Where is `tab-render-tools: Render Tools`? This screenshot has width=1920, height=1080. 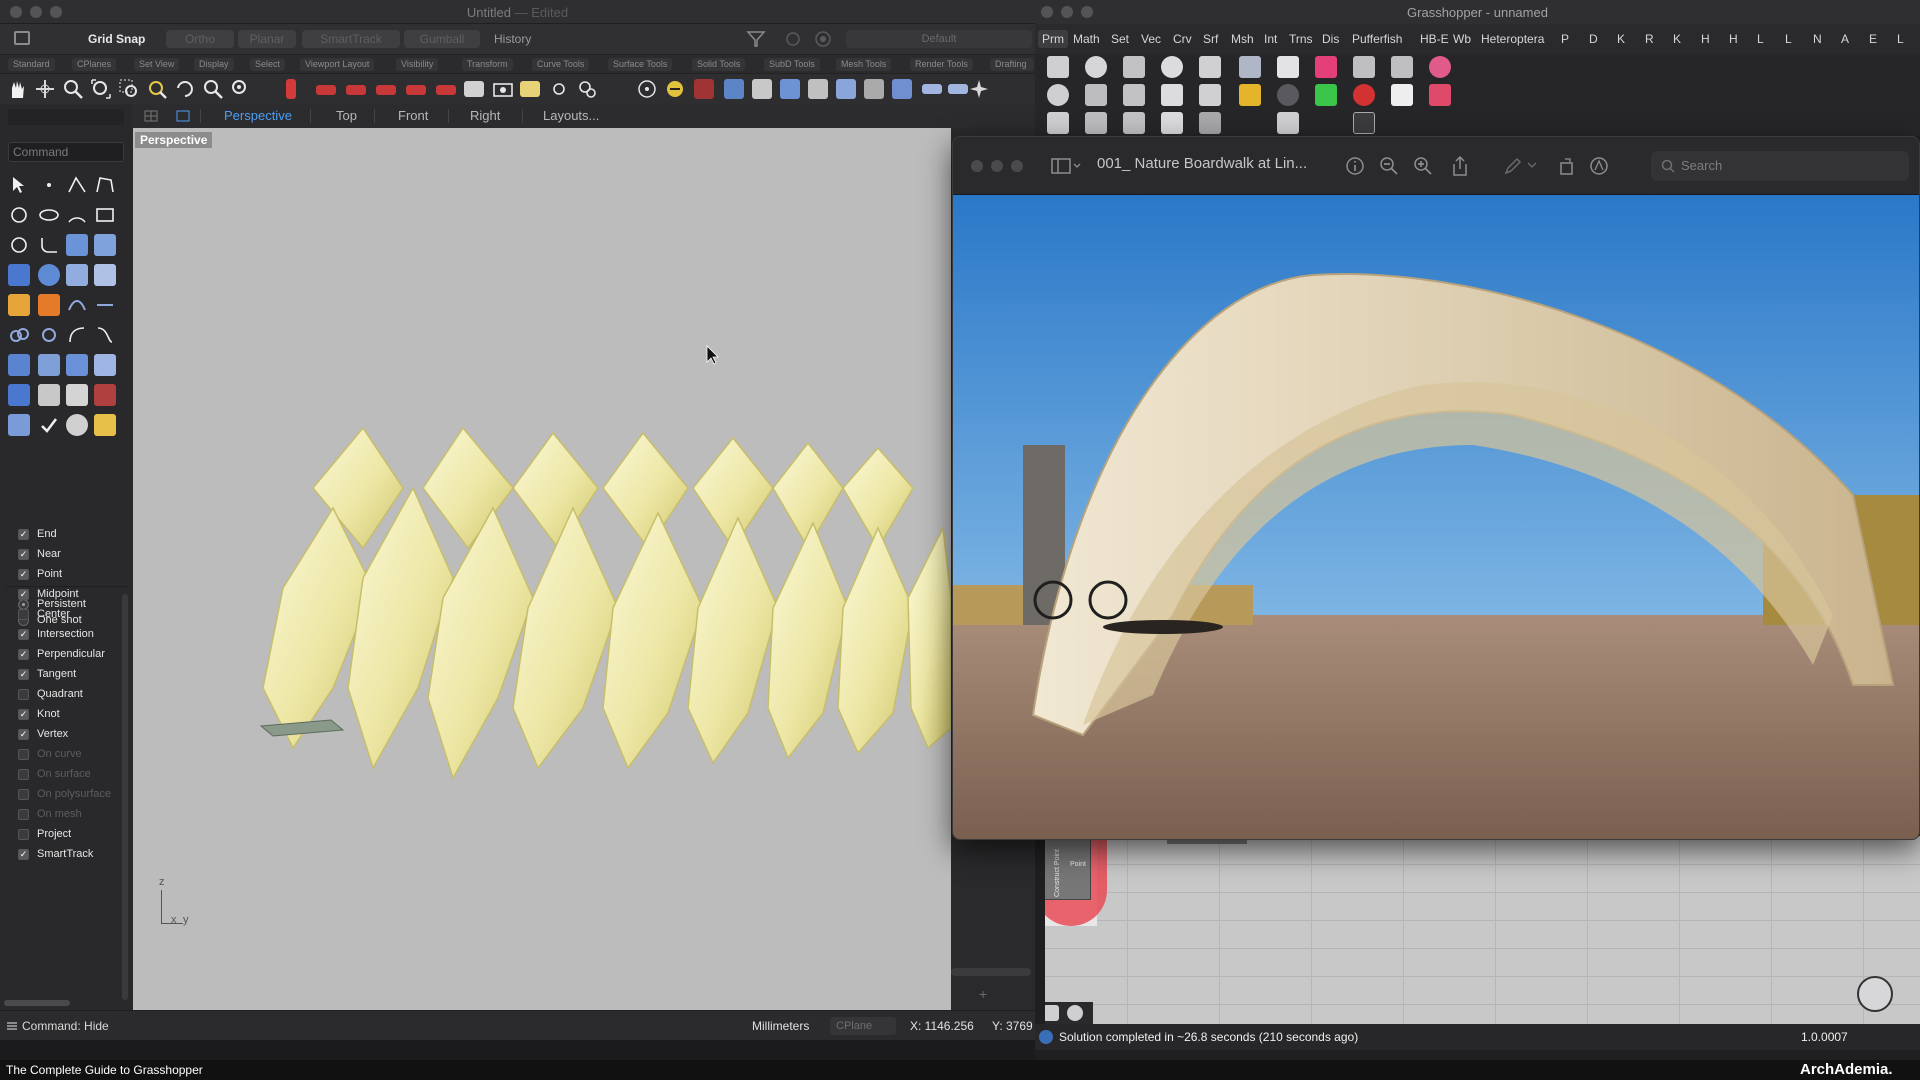 tab-render-tools: Render Tools is located at coordinates (941, 64).